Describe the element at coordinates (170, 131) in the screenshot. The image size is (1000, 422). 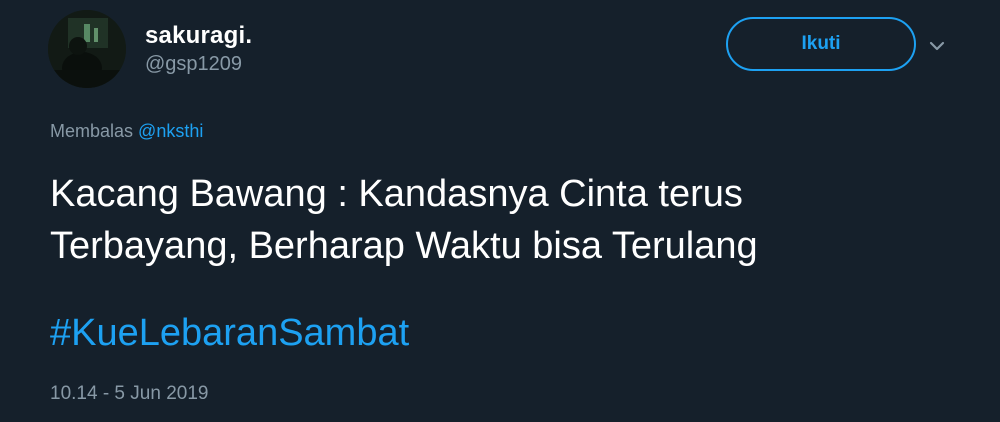
I see `reply-mention-link: @nksthi` at that location.